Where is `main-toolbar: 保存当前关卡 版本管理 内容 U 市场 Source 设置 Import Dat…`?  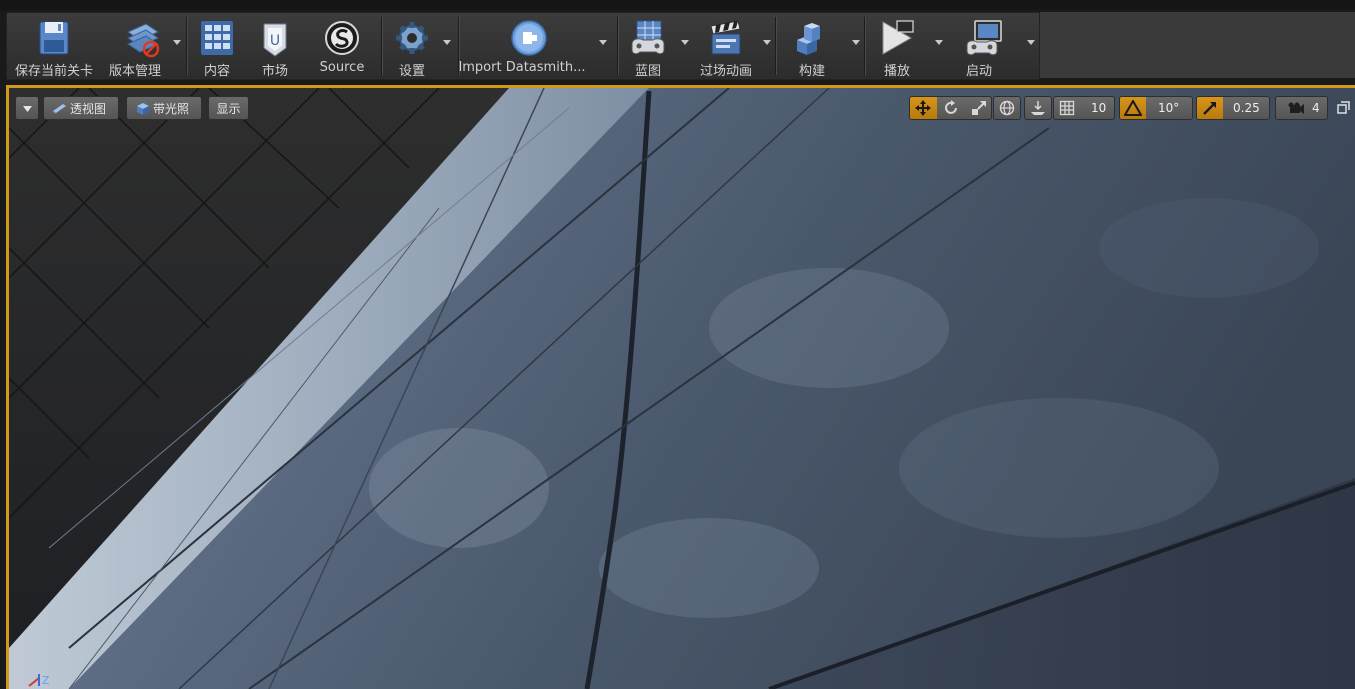 main-toolbar: 保存当前关卡 版本管理 内容 U 市场 Source 设置 Import Dat… is located at coordinates (523, 46).